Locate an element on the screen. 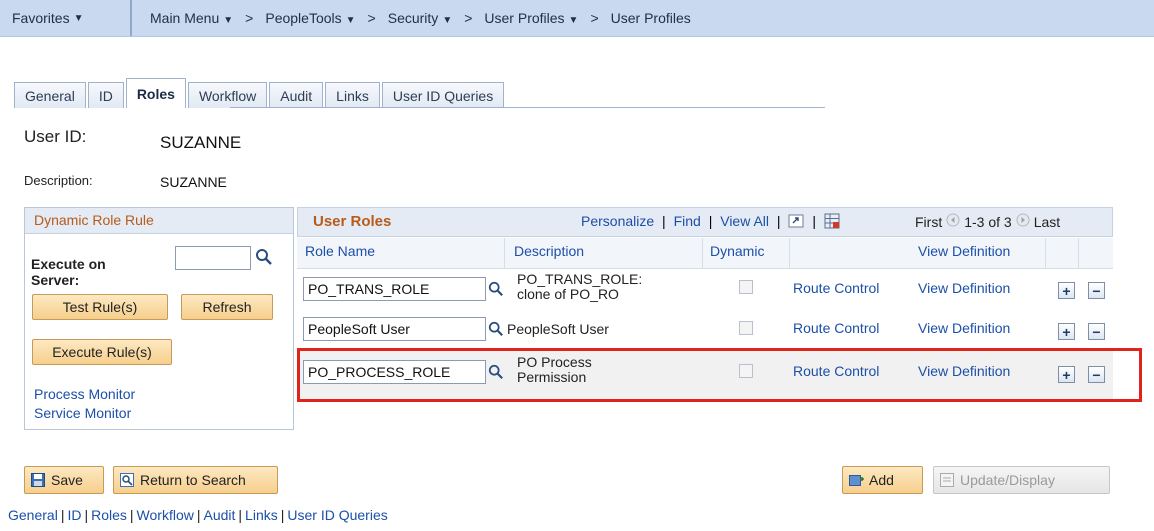 This screenshot has width=1154, height=531. return-to-search-button: Return to Search is located at coordinates (195, 480).